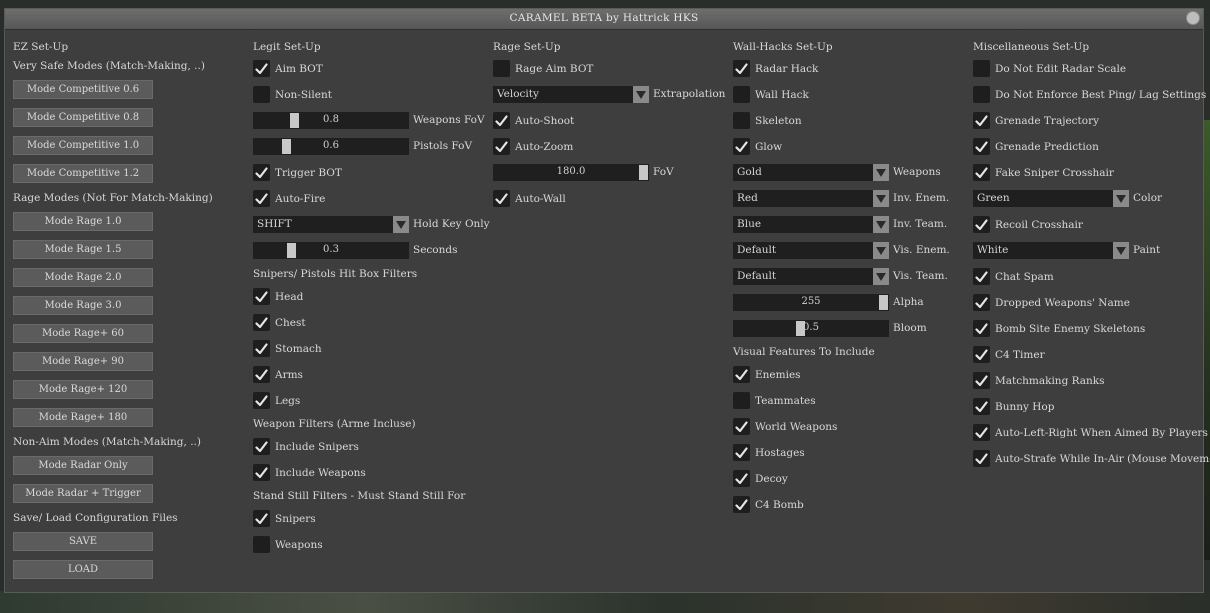 The width and height of the screenshot is (1210, 613). Describe the element at coordinates (769, 452) in the screenshot. I see `visual-feature-checkbox: Hostages` at that location.